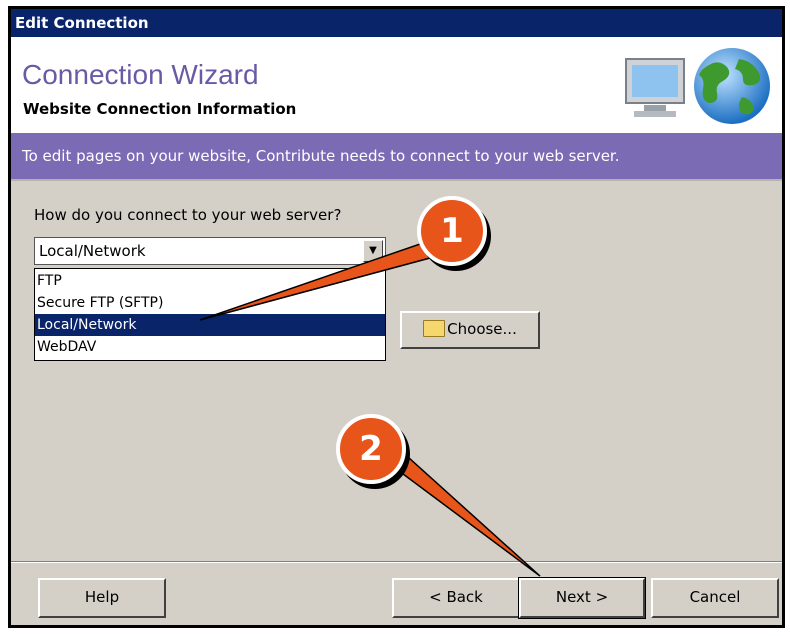 The image size is (790, 636). What do you see at coordinates (102, 598) in the screenshot?
I see `help-button: Help` at bounding box center [102, 598].